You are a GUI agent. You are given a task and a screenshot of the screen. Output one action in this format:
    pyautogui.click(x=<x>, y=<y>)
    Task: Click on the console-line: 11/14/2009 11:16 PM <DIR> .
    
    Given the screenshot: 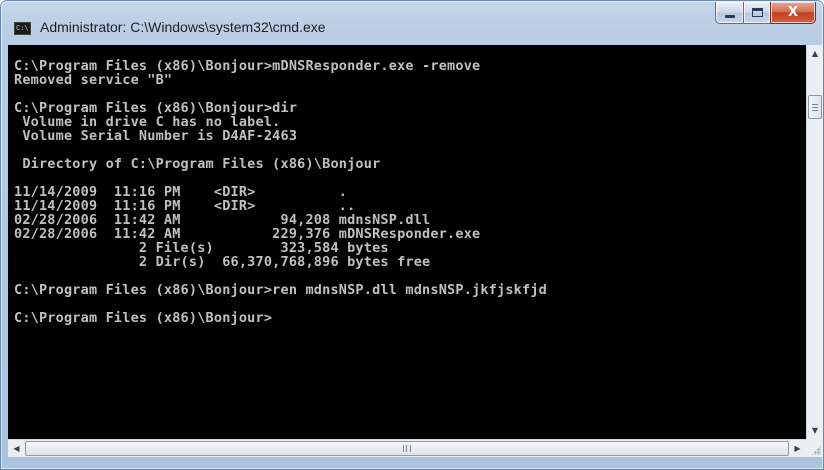 What is the action you would take?
    pyautogui.click(x=181, y=192)
    